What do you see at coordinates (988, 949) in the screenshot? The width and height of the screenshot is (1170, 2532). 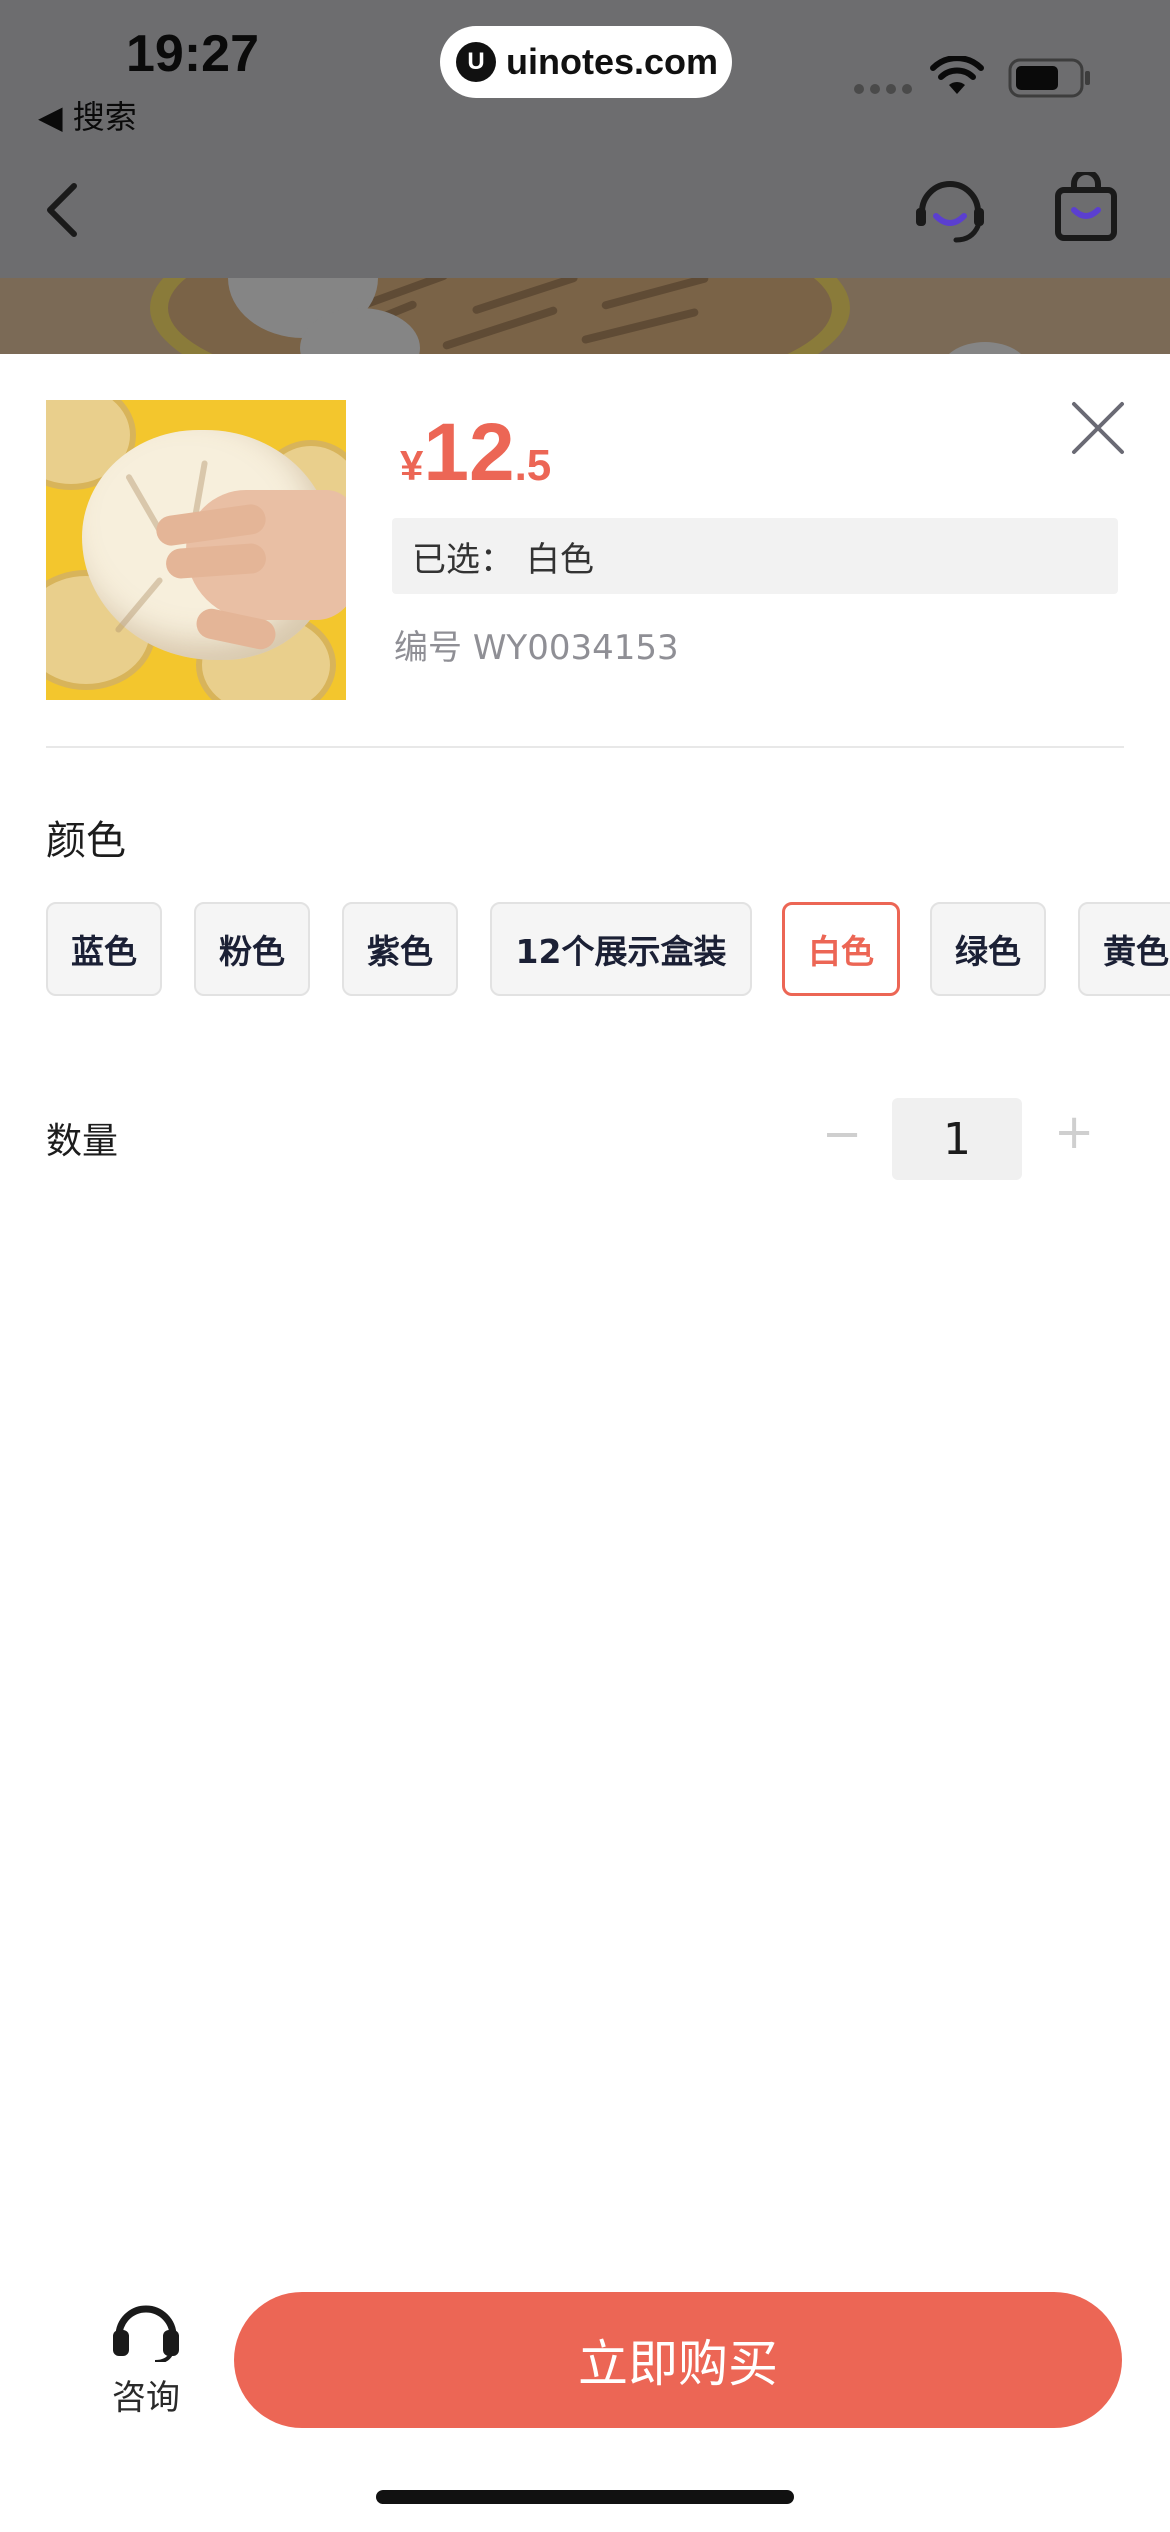 I see `color-option-green: 绿色` at bounding box center [988, 949].